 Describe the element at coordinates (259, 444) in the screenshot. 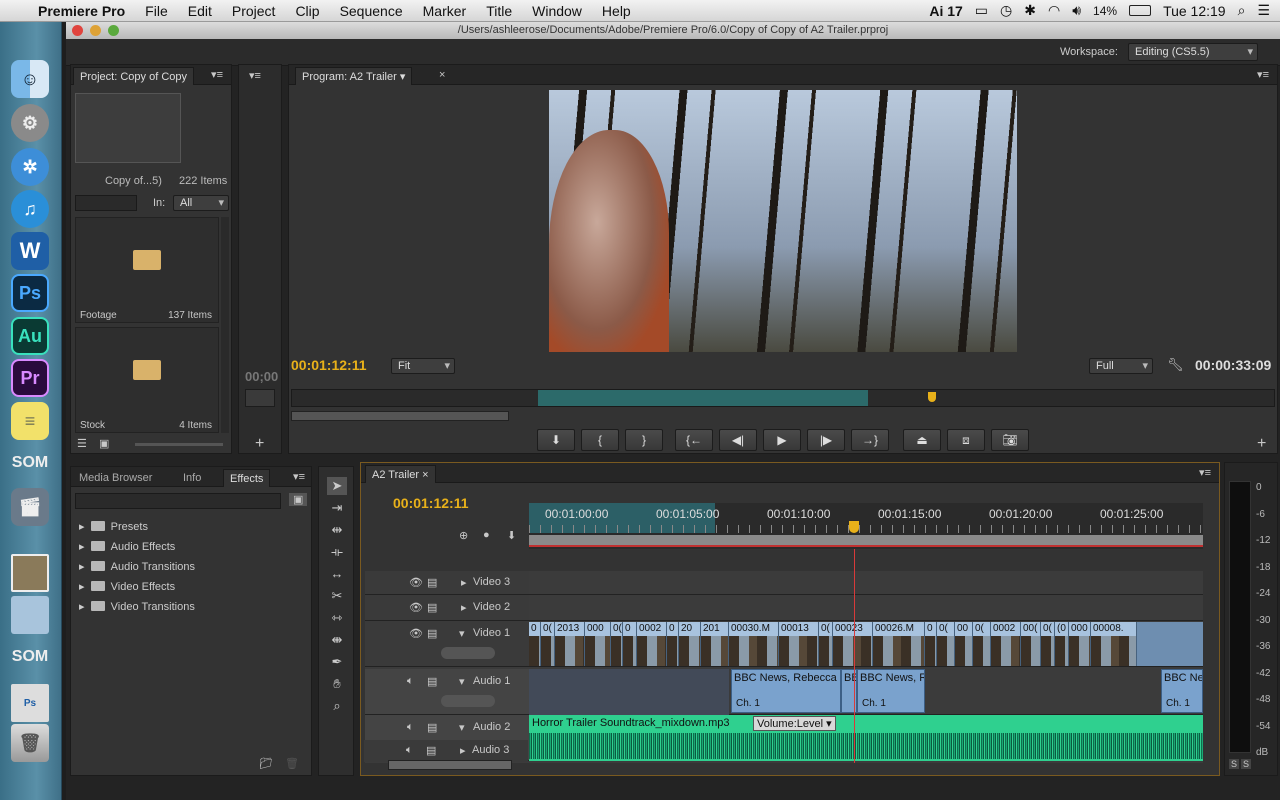

I see `add-icon: +` at that location.